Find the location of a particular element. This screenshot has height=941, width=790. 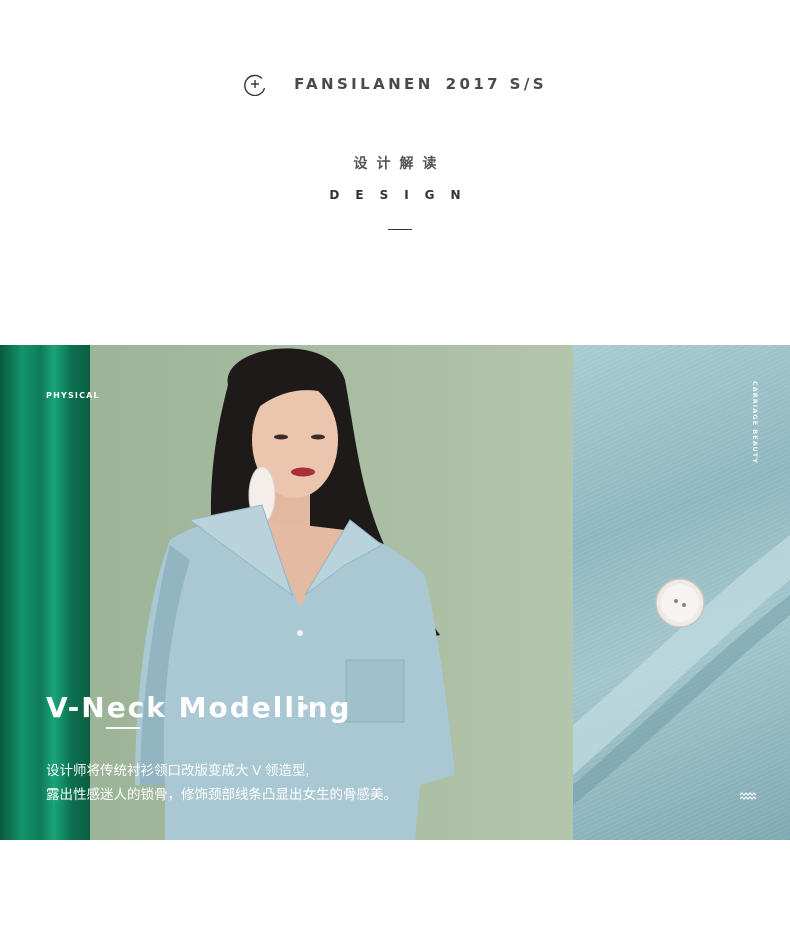

brand-name: FANSILANEN is located at coordinates (364, 84).